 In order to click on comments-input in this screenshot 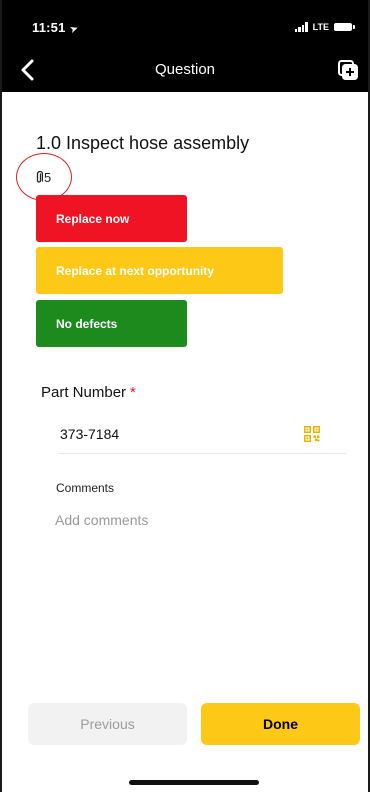, I will do `click(200, 520)`.